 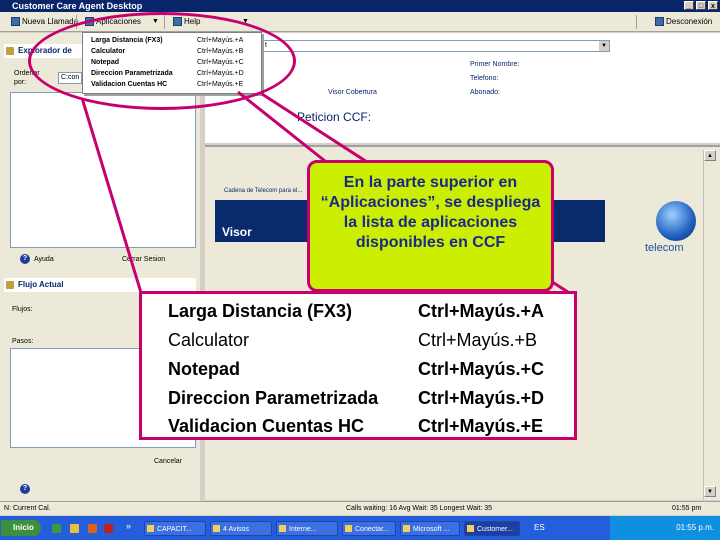 I want to click on close-button: x, so click(x=713, y=5).